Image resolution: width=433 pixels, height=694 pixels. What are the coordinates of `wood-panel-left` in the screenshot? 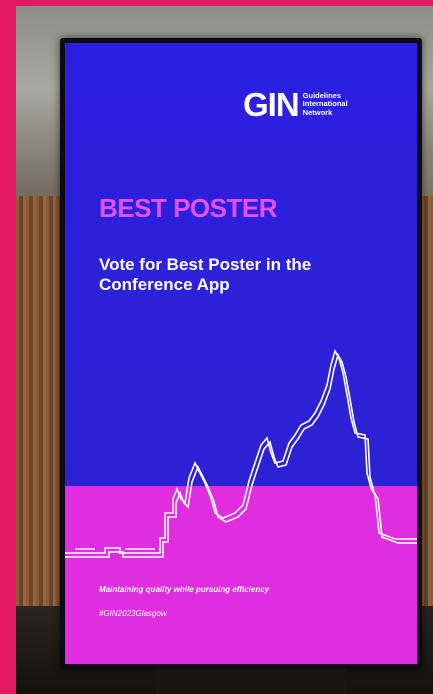 It's located at (41, 406).